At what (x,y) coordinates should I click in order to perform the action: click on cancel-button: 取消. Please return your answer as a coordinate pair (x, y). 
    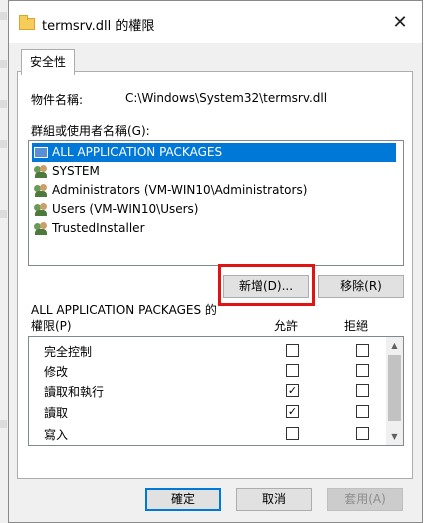
    Looking at the image, I should click on (274, 499).